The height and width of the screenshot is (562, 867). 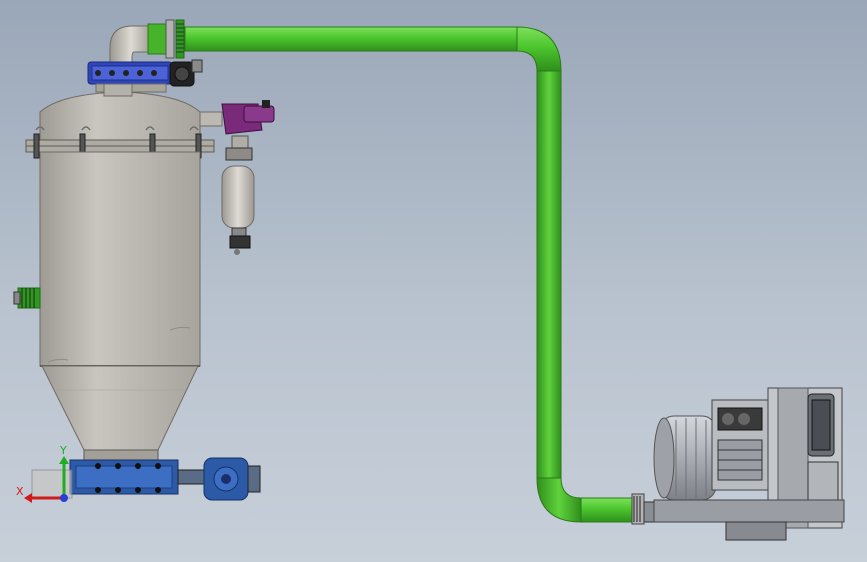 I want to click on inlet-elbow, so click(x=147, y=42).